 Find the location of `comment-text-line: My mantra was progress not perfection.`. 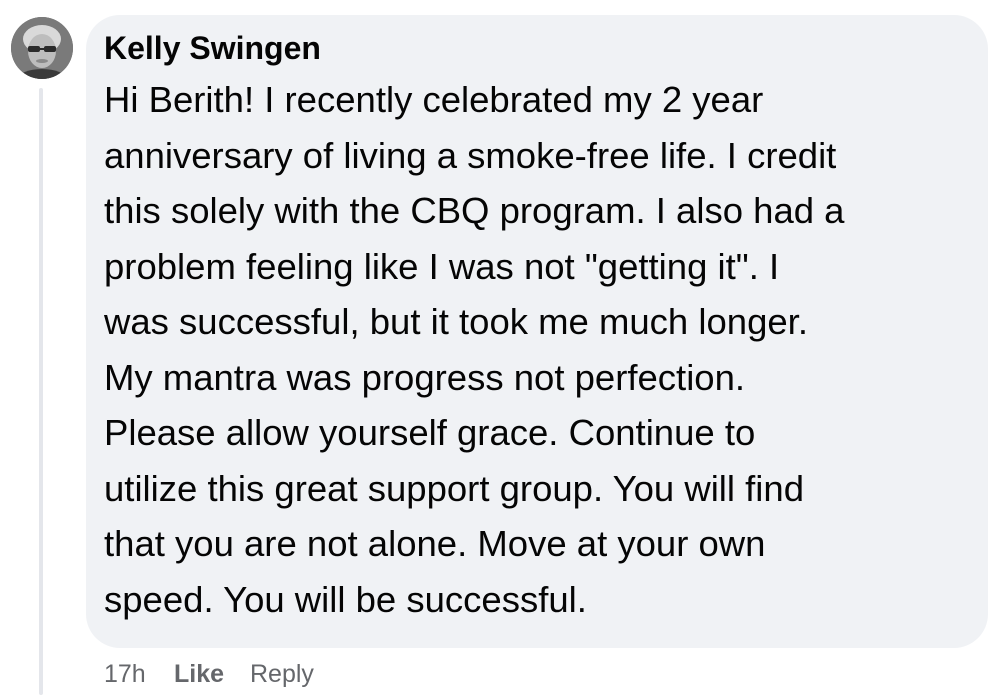

comment-text-line: My mantra was progress not perfection. is located at coordinates (425, 377).